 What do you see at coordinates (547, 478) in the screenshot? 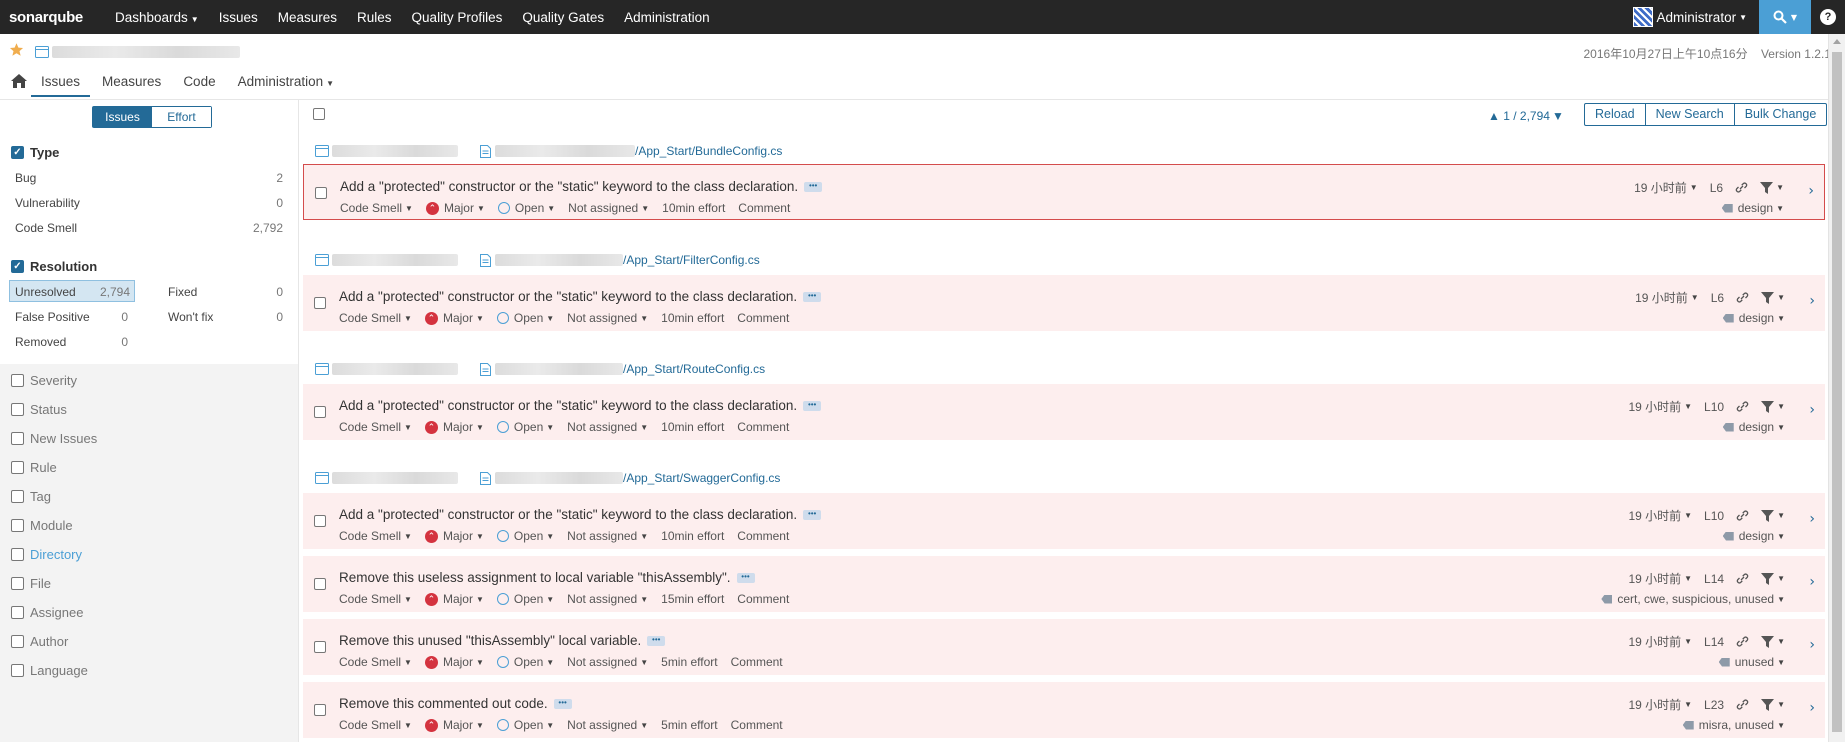
I see `file-header: /App_Start/SwaggerConfig.cs` at bounding box center [547, 478].